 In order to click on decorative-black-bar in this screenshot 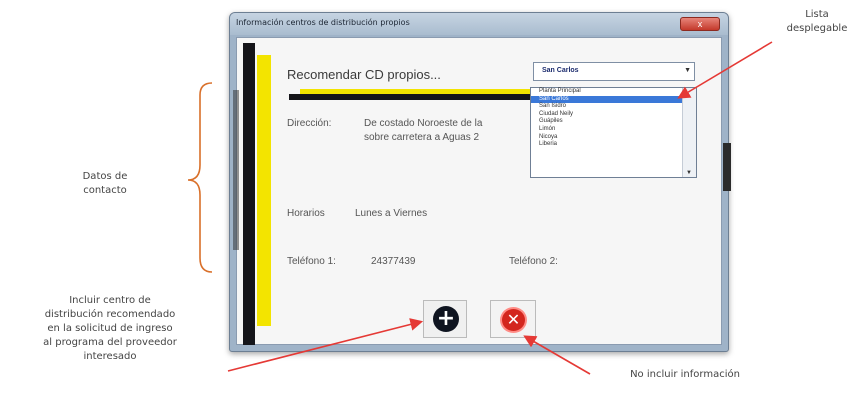, I will do `click(249, 194)`.